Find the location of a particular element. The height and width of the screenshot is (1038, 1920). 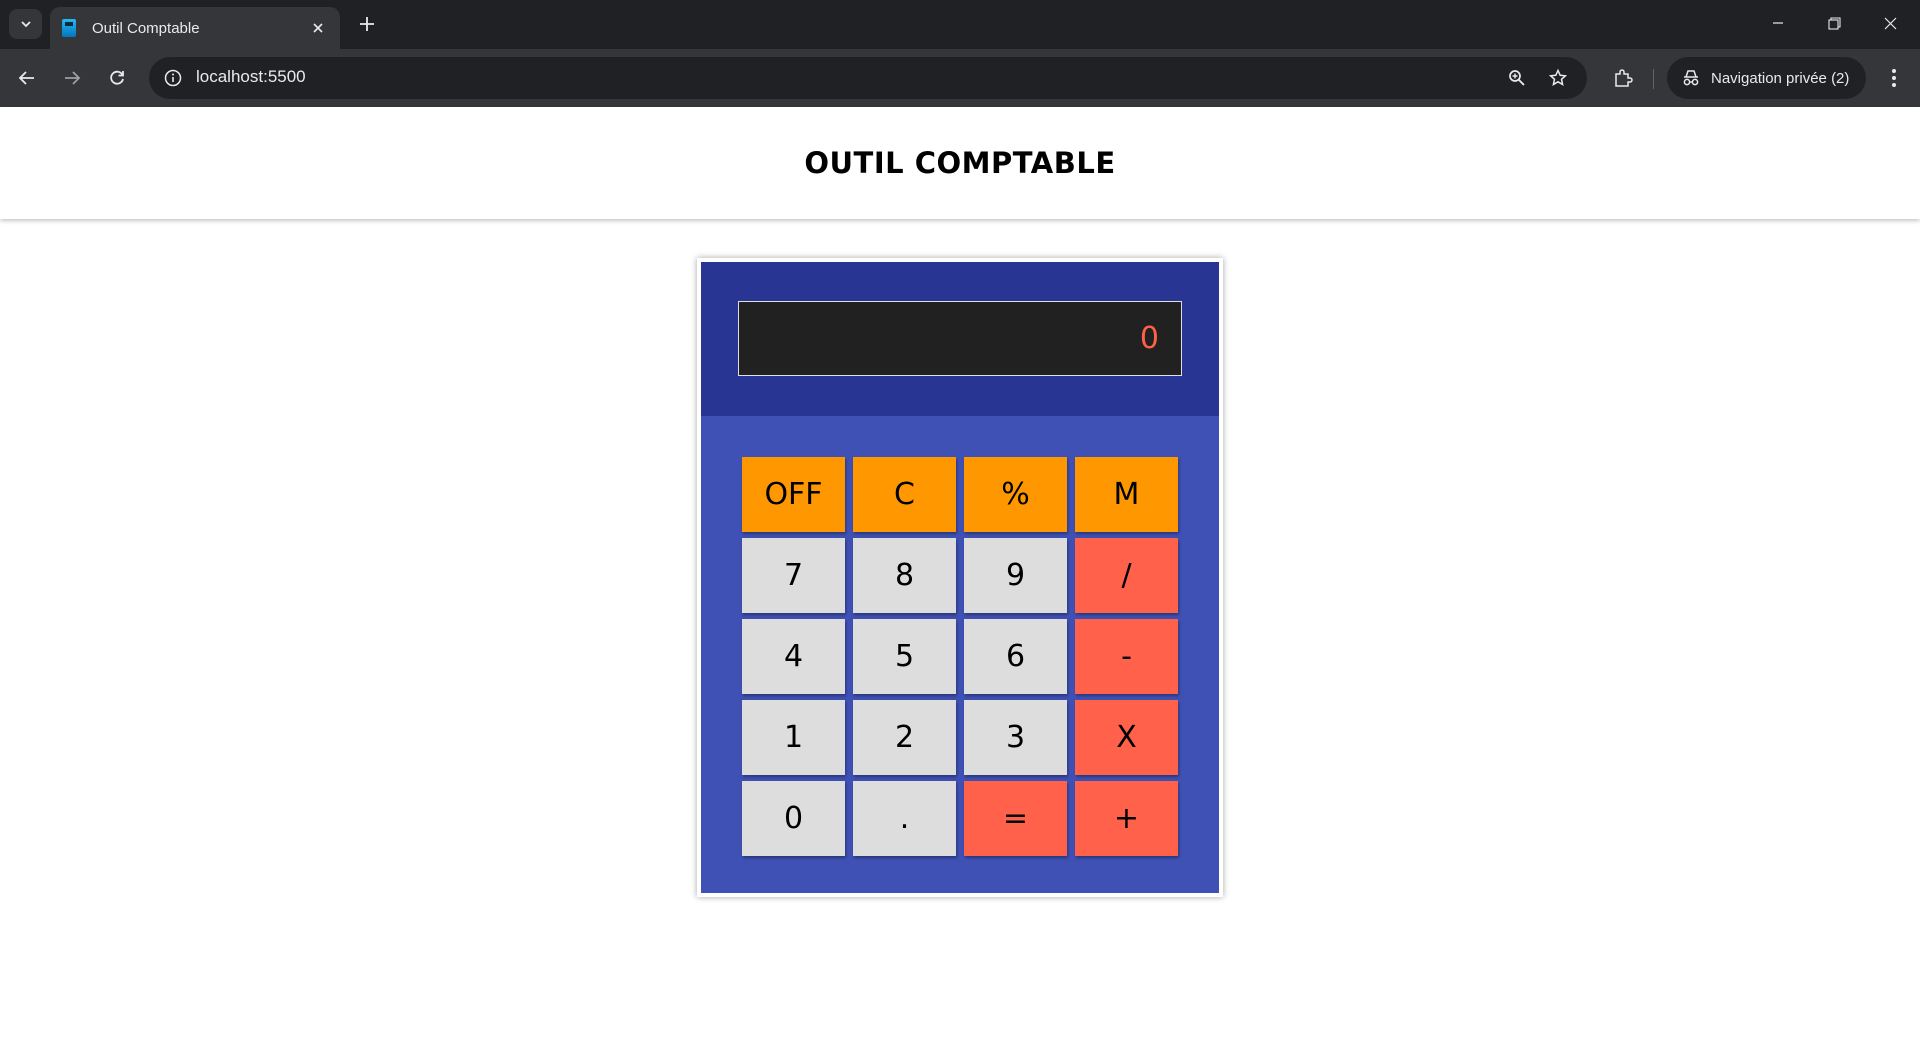

puzzle-icon is located at coordinates (1624, 78).